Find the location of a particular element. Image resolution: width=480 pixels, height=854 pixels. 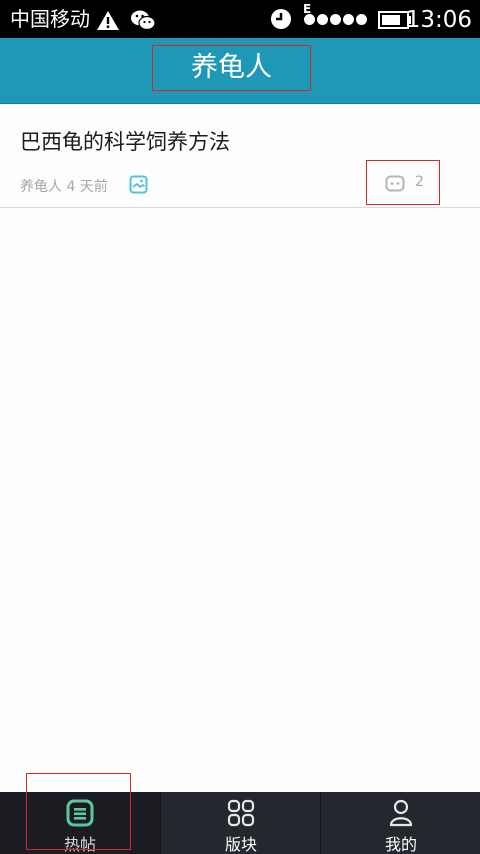

comment-count: 2 is located at coordinates (419, 182).